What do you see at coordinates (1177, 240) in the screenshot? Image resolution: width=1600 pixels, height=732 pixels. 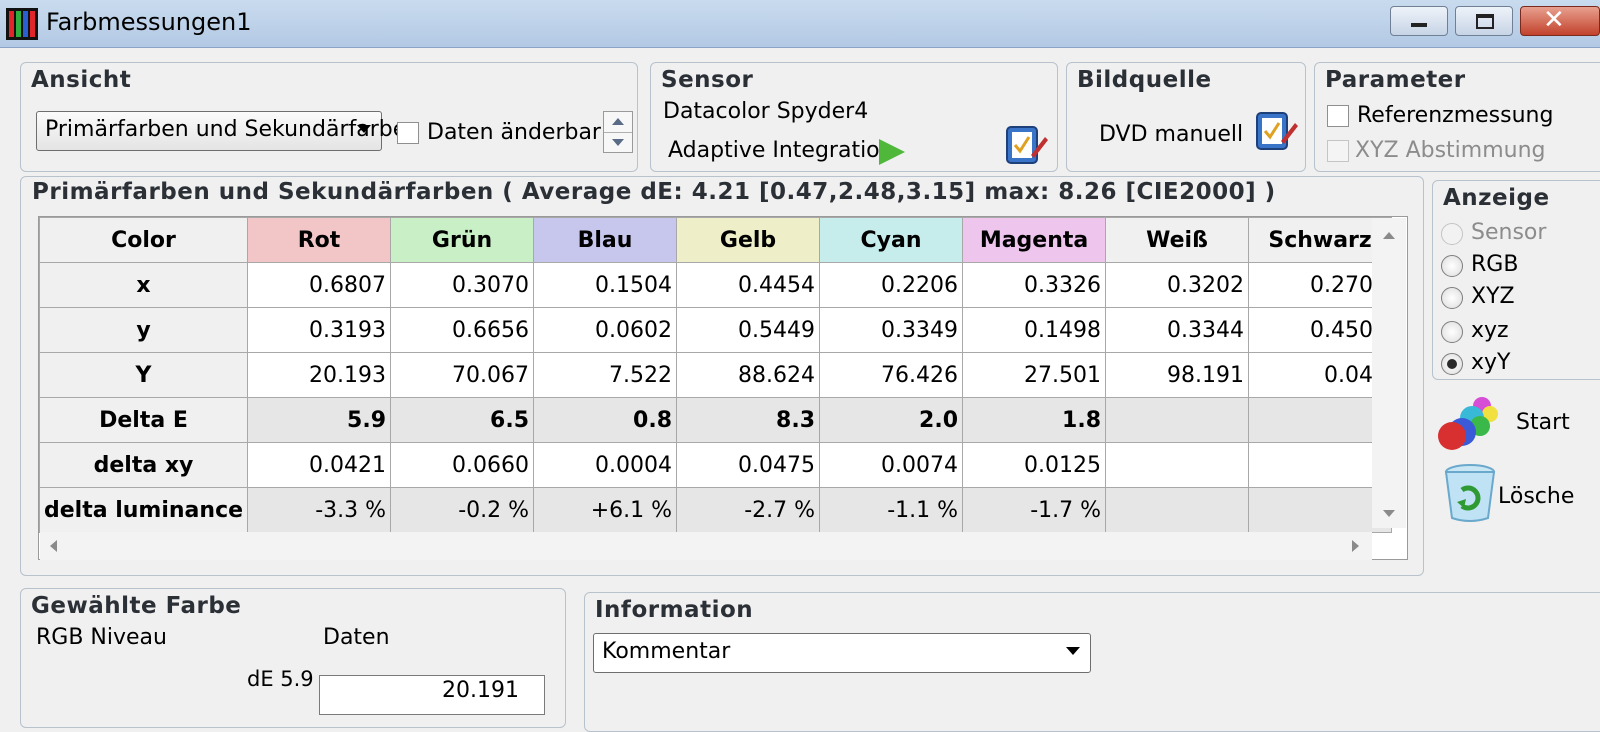 I see `column-header: Weiß` at bounding box center [1177, 240].